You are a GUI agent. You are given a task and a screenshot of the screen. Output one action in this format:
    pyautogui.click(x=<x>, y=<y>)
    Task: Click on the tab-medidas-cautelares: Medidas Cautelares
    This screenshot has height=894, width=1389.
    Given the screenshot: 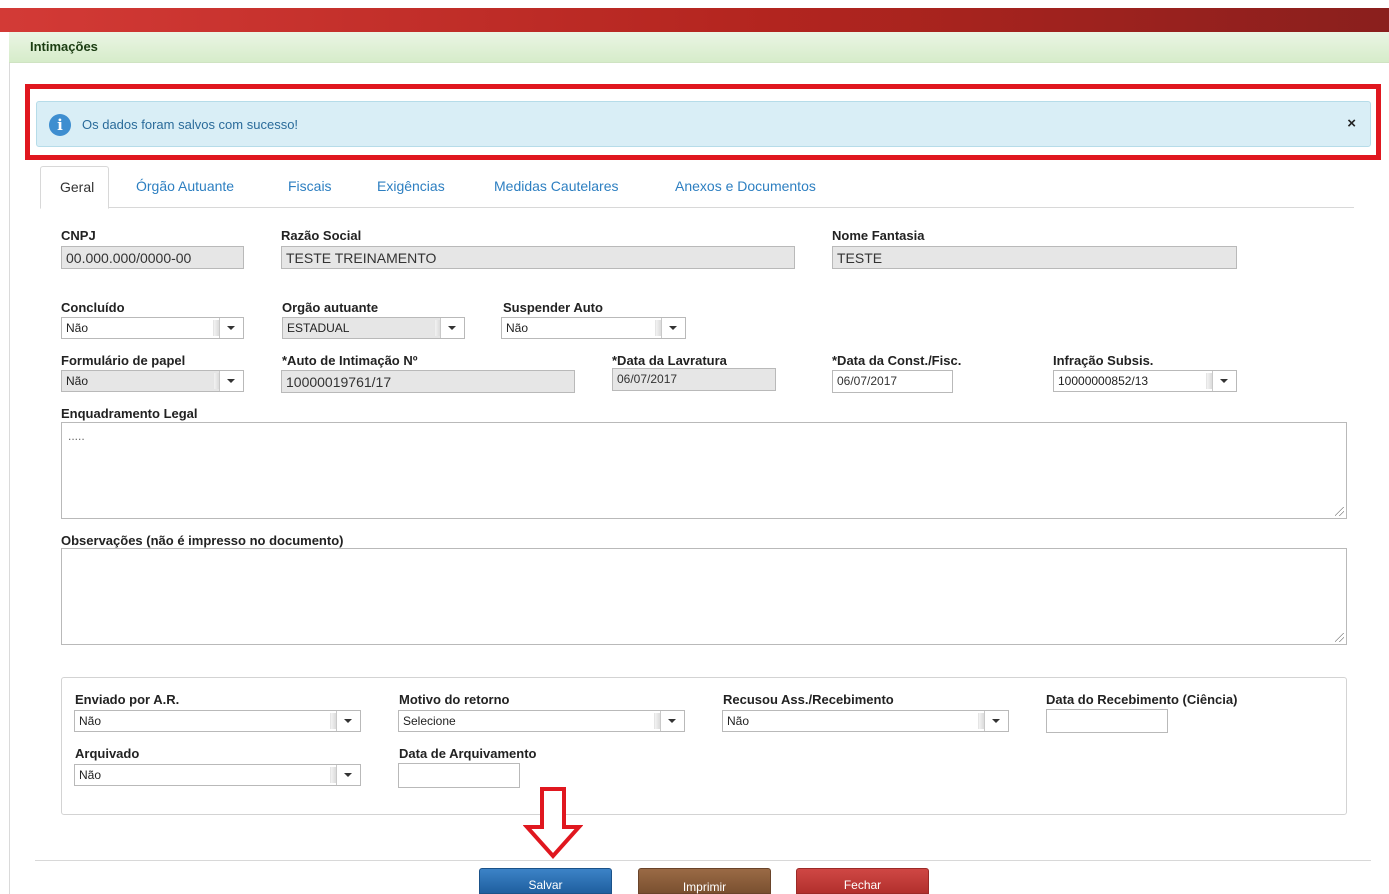 What is the action you would take?
    pyautogui.click(x=556, y=187)
    